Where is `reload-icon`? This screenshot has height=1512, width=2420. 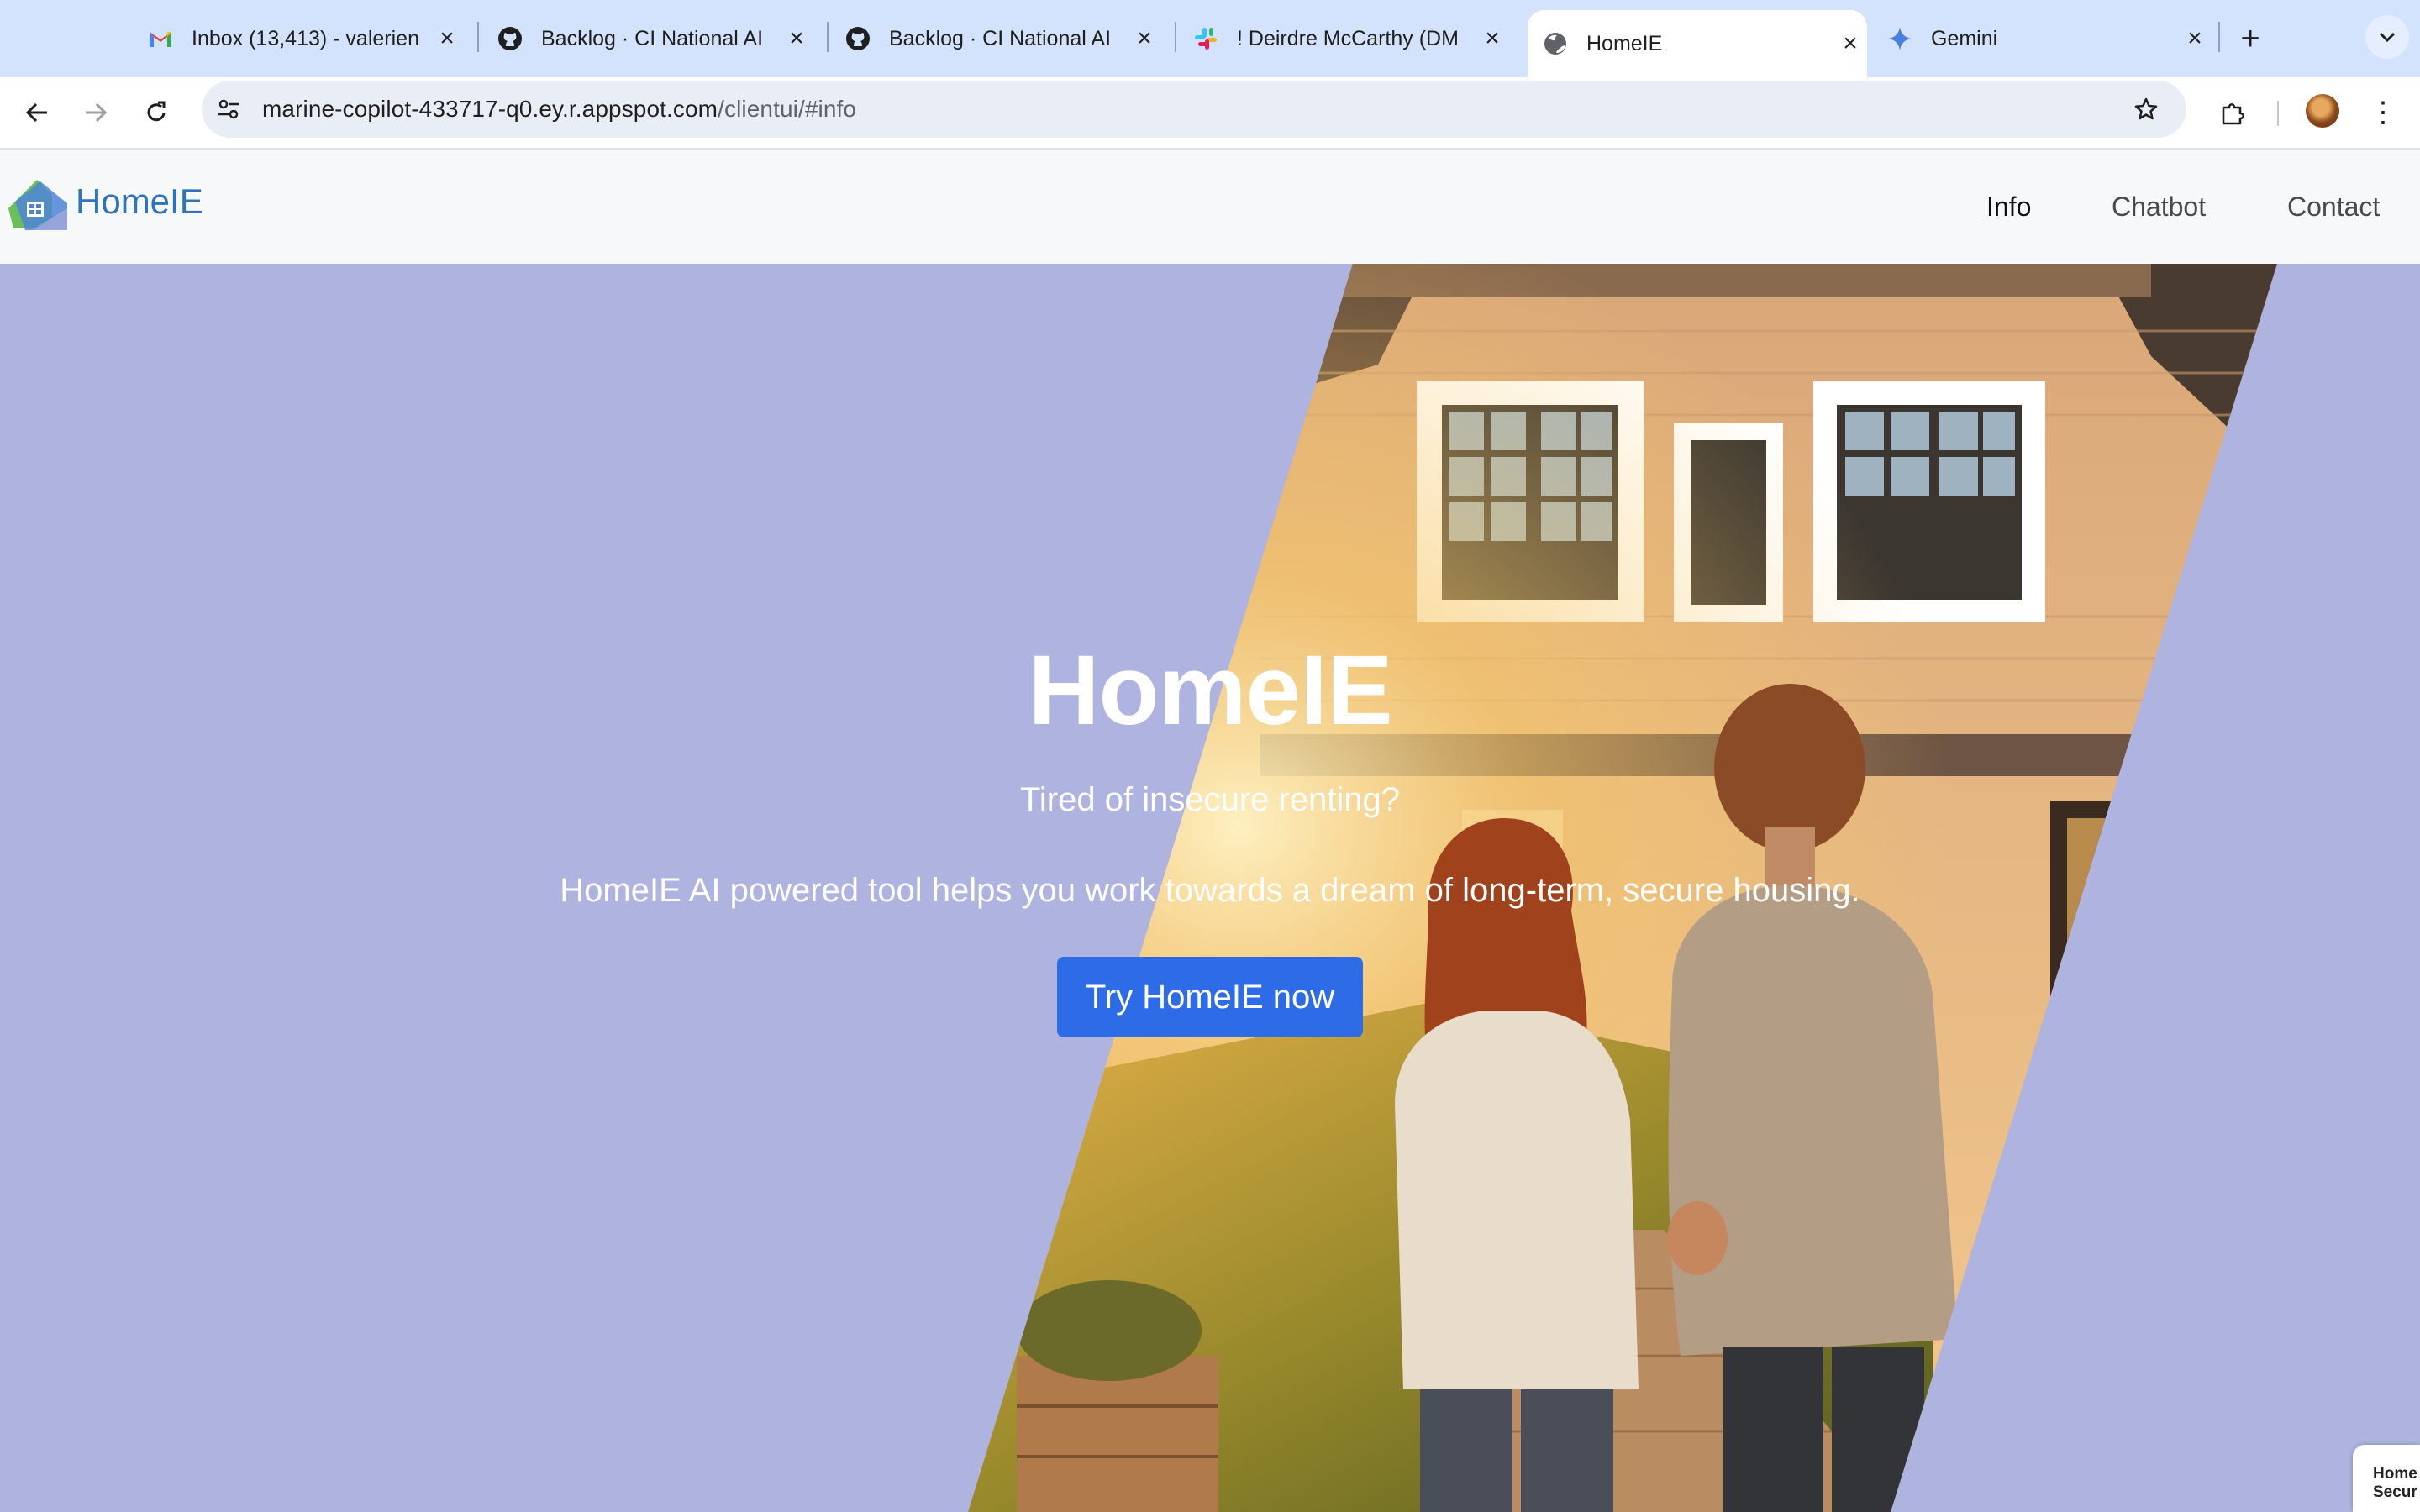 reload-icon is located at coordinates (157, 111).